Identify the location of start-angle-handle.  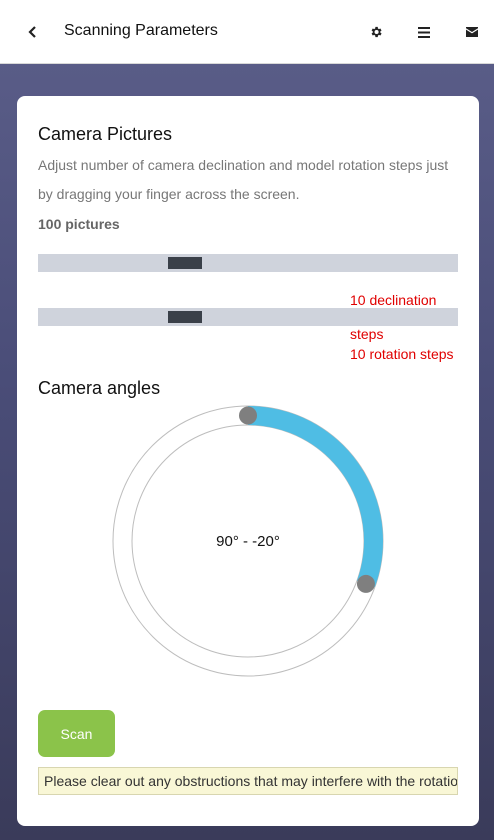
(248, 415).